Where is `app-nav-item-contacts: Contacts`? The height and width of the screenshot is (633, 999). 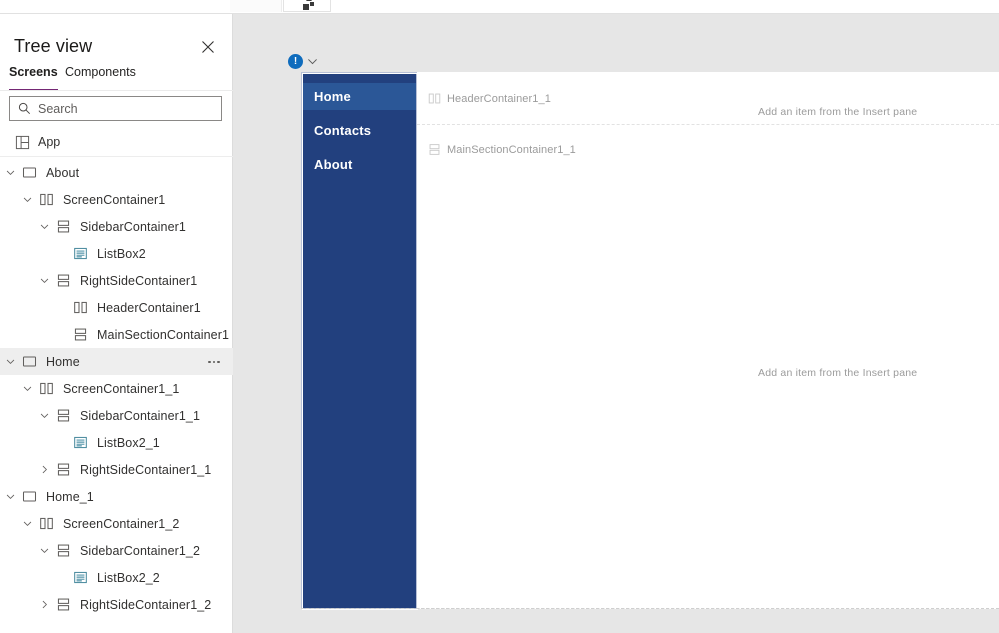 app-nav-item-contacts: Contacts is located at coordinates (359, 130).